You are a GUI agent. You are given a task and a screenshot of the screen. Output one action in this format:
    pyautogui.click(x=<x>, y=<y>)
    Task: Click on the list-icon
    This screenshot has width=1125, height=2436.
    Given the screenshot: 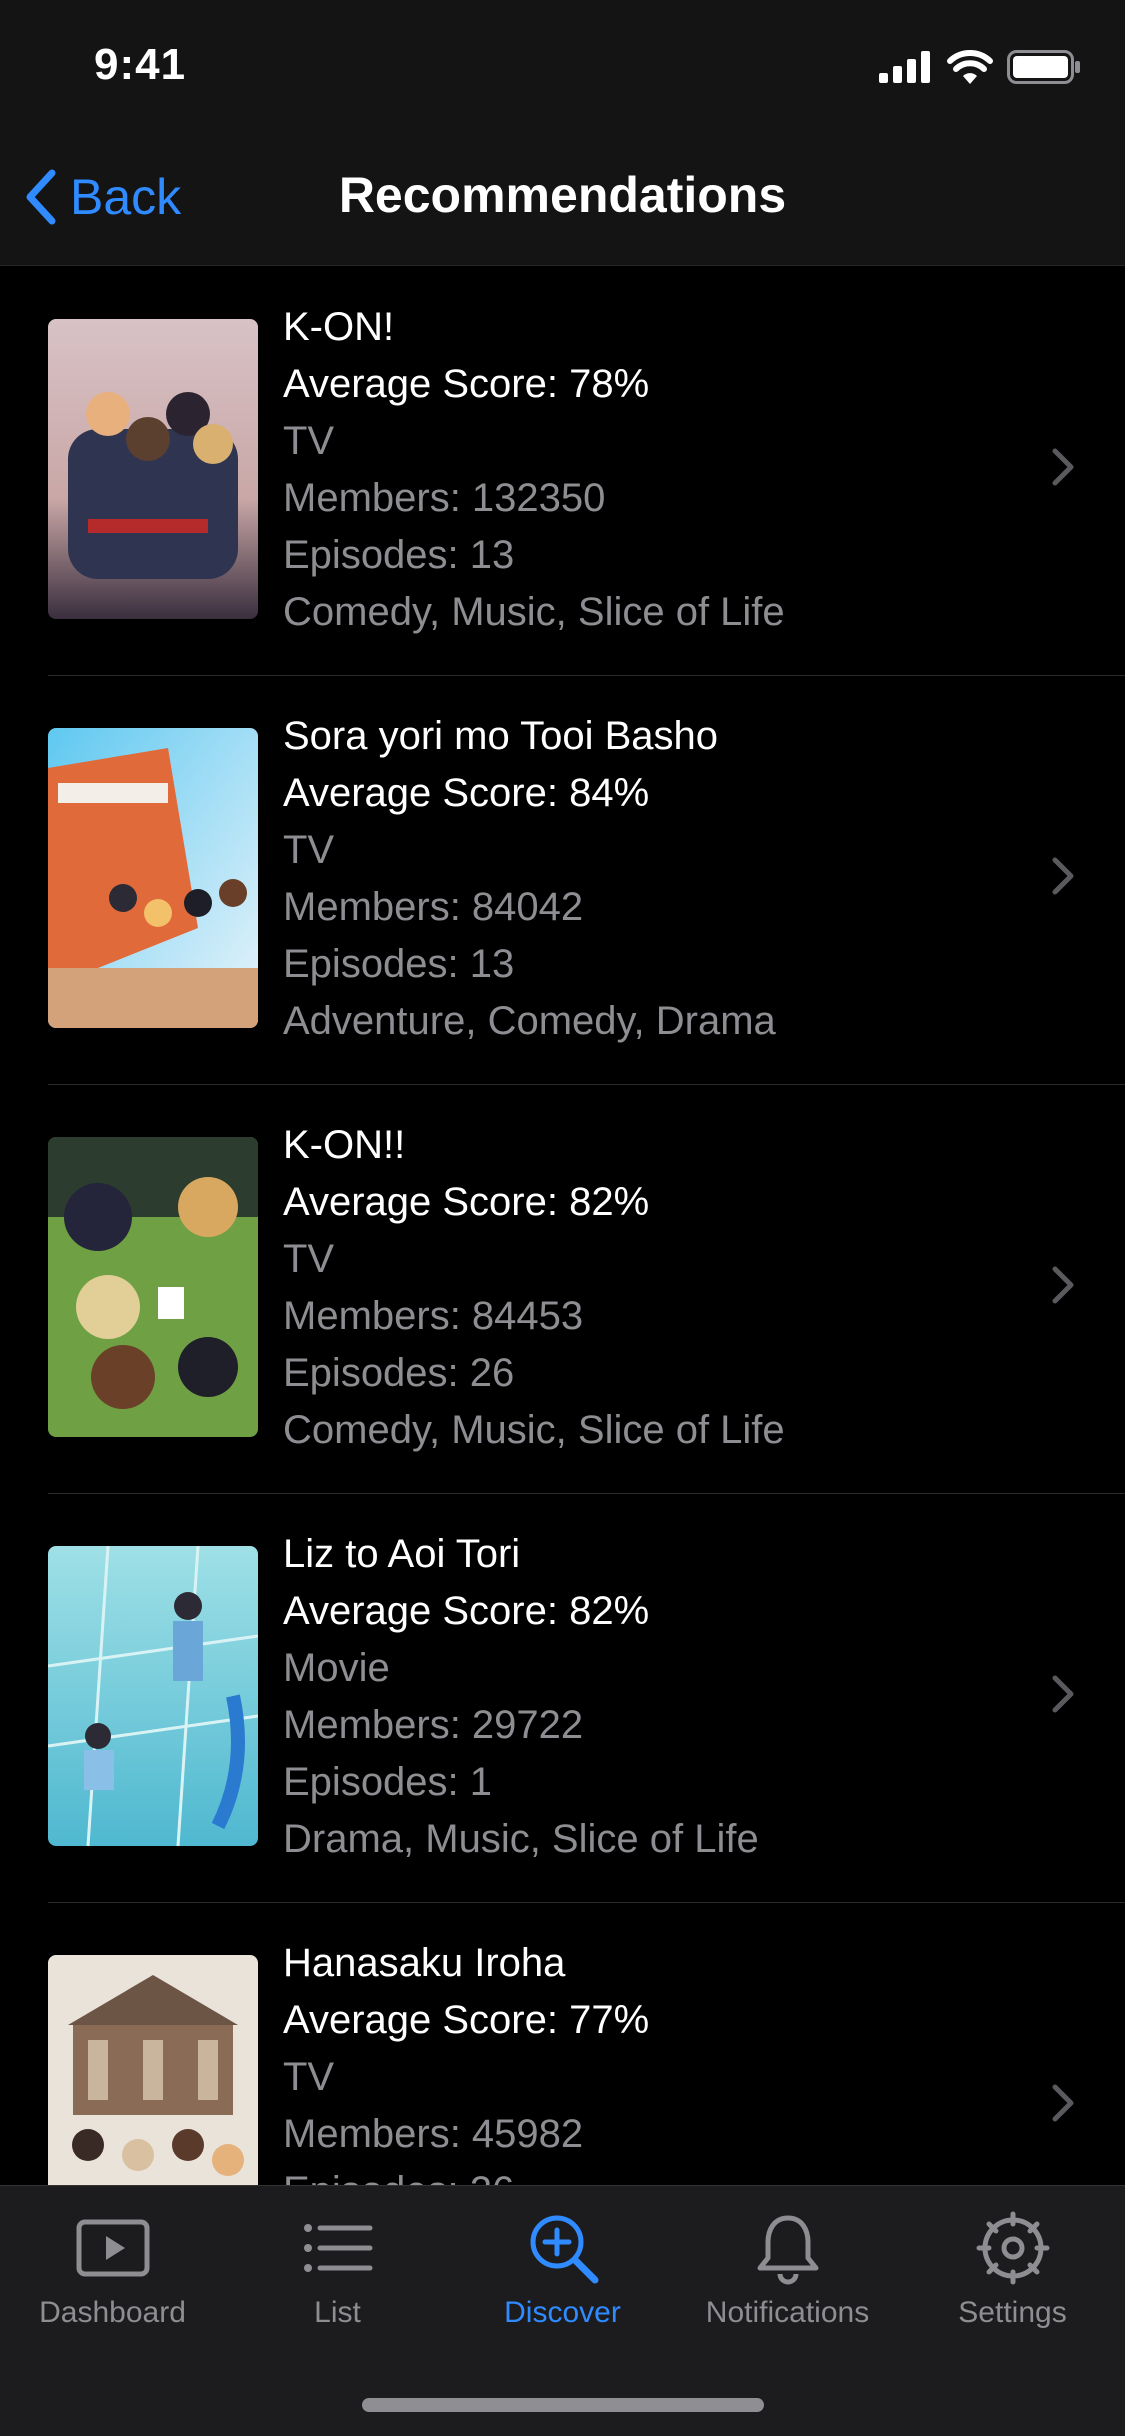 What is the action you would take?
    pyautogui.click(x=337, y=2248)
    